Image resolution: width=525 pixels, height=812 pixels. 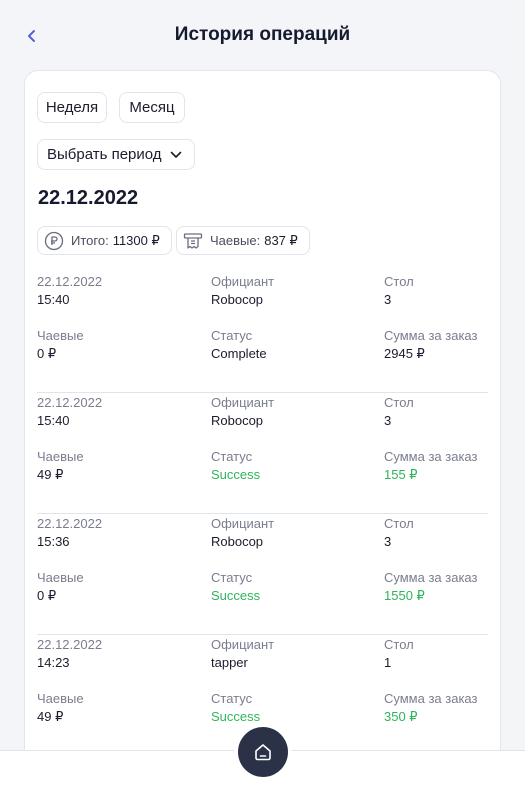 I want to click on period-select: Выбрать период, so click(x=116, y=154).